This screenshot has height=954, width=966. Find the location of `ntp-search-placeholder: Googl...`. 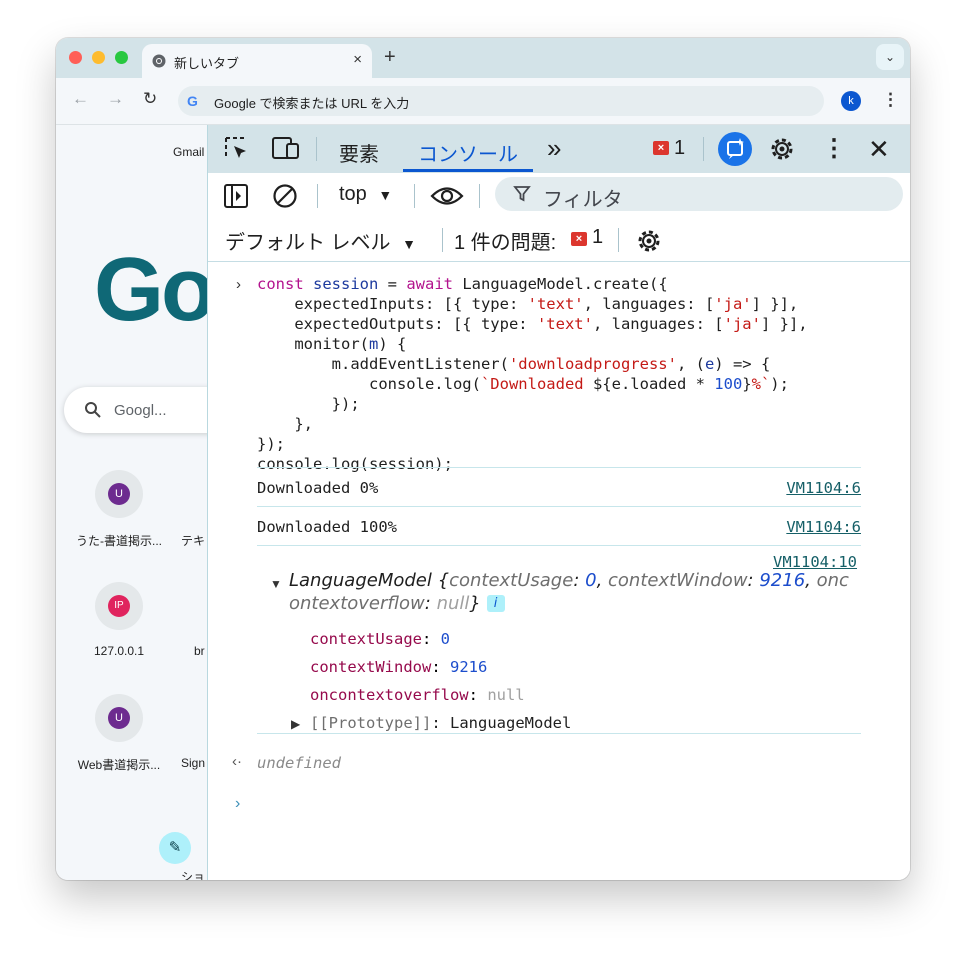

ntp-search-placeholder: Googl... is located at coordinates (140, 410).